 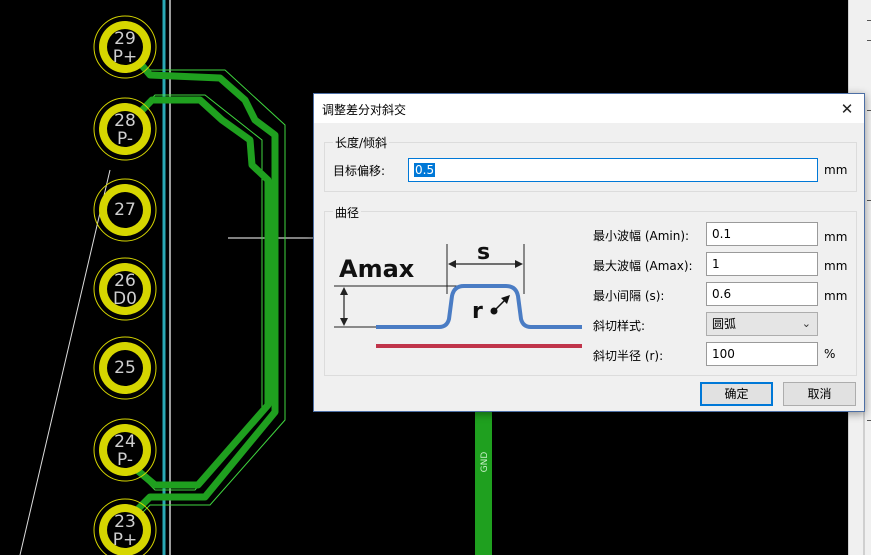 What do you see at coordinates (762, 294) in the screenshot?
I see `min-spacing-input: 0.6` at bounding box center [762, 294].